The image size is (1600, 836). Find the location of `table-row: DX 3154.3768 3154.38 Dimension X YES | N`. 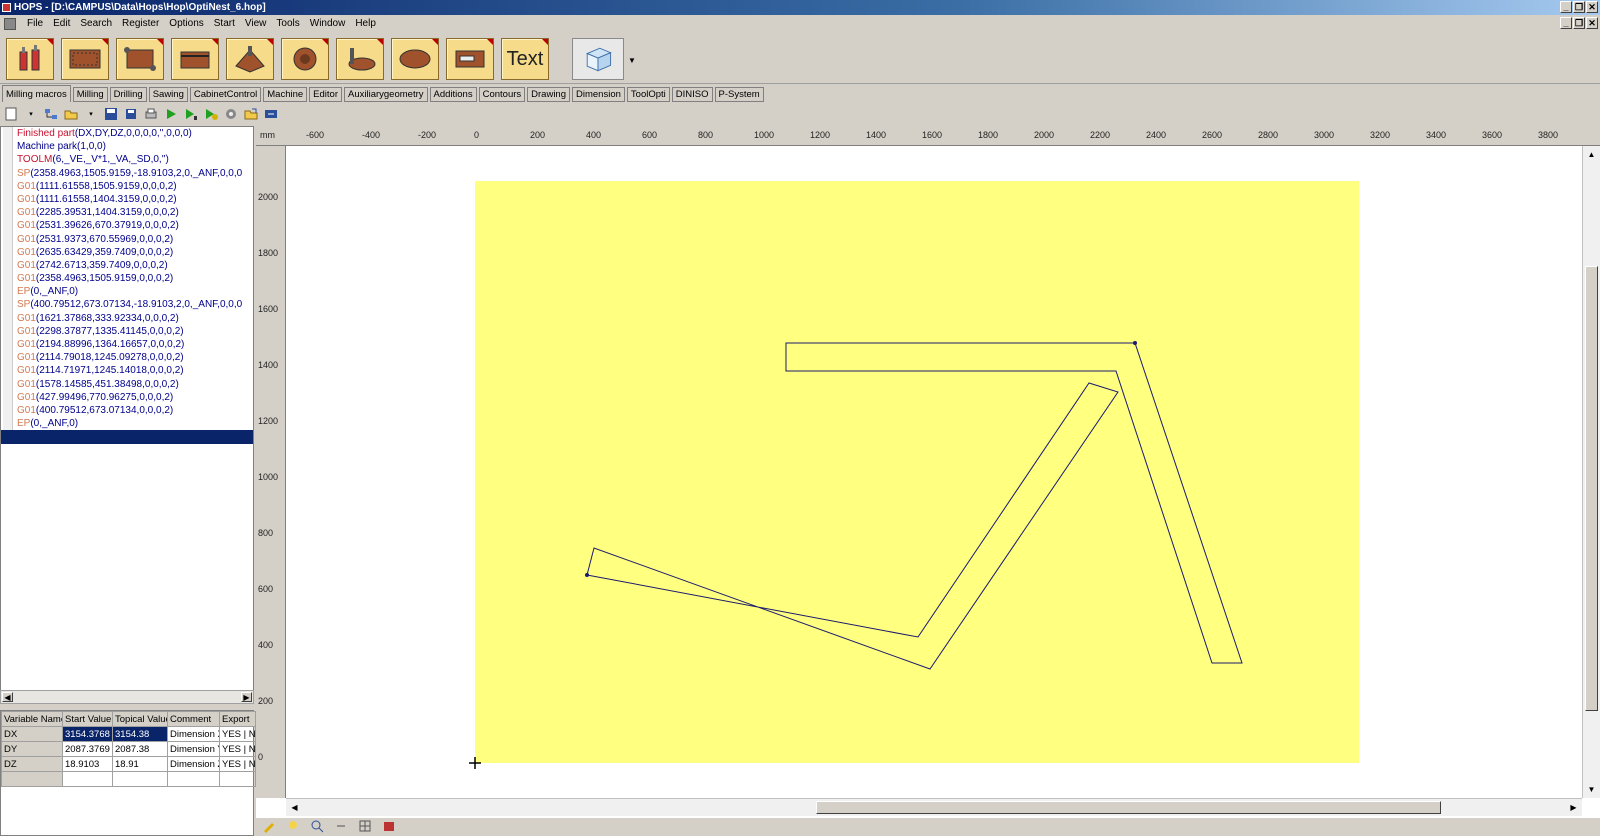

table-row: DX 3154.3768 3154.38 Dimension X YES | N is located at coordinates (128, 734).